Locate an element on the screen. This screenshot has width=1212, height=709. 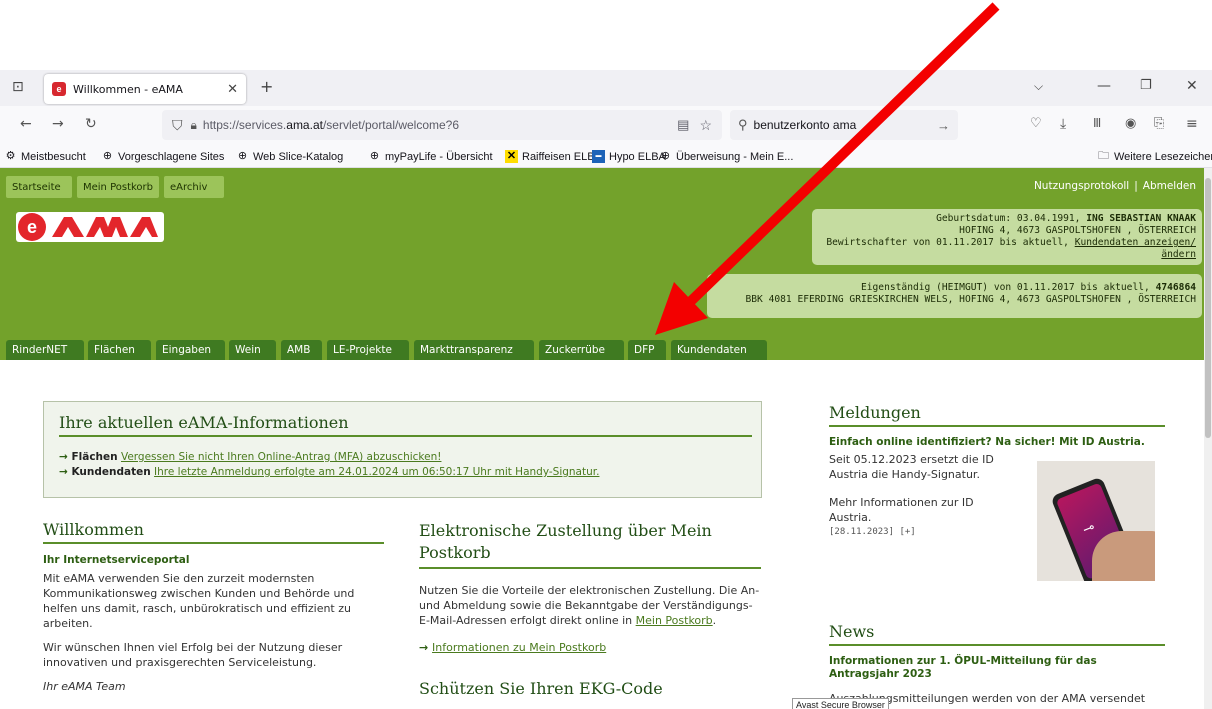
postkorb-info-link: Informationen zu Mein Postkorb is located at coordinates (519, 647).